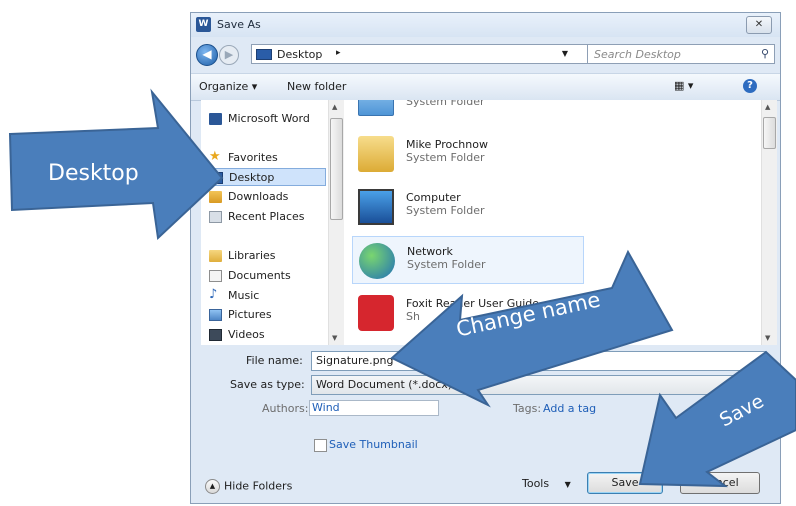 This screenshot has height=506, width=796. I want to click on navigation-bar: ◀ ▶ Desktop ▸ ▼ Search Desktop ⚲, so click(485, 54).